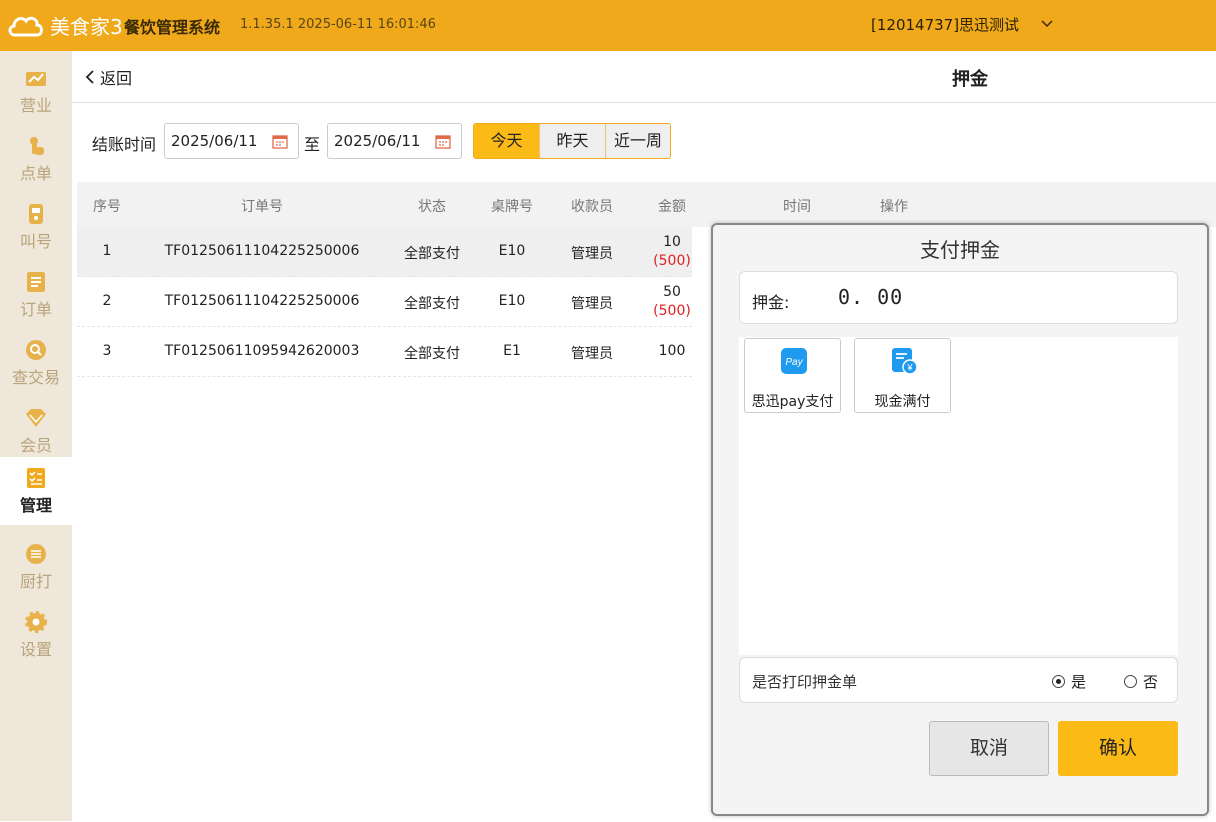 Image resolution: width=1216 pixels, height=822 pixels. Describe the element at coordinates (172, 27) in the screenshot. I see `system-title: 餐饮管理系统` at that location.